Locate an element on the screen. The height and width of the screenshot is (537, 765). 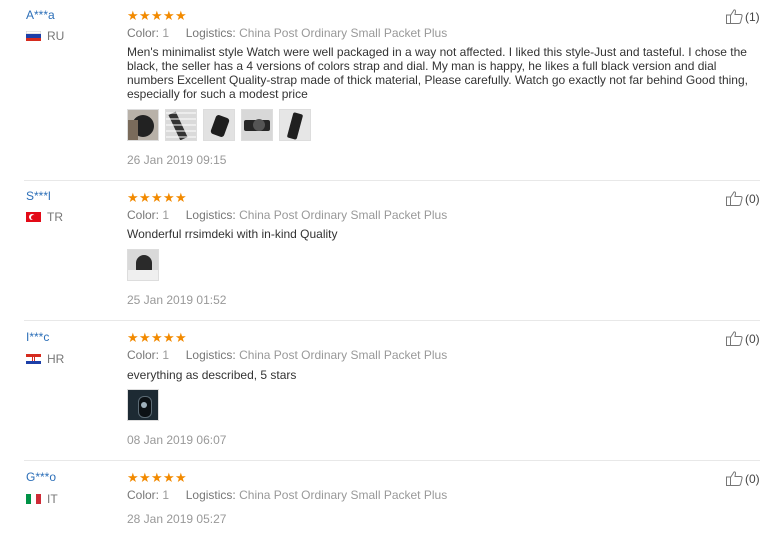
country-code: RU is located at coordinates (56, 36).